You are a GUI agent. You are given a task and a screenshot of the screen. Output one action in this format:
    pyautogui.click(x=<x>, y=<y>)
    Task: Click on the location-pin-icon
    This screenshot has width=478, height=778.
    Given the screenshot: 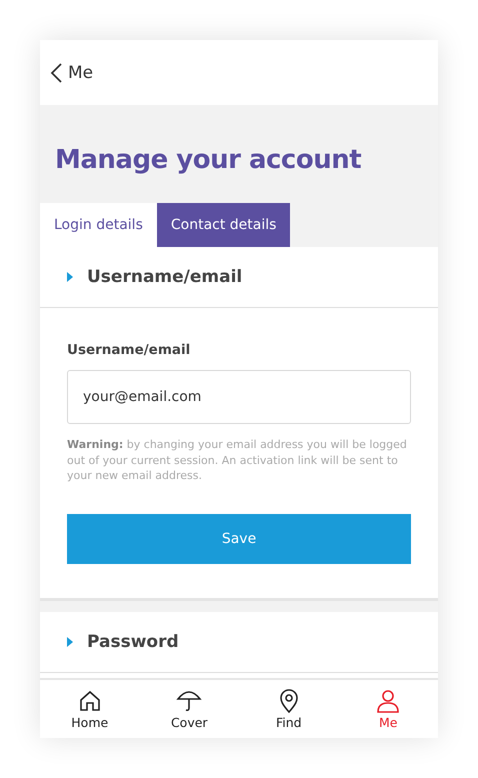 What is the action you would take?
    pyautogui.click(x=289, y=700)
    